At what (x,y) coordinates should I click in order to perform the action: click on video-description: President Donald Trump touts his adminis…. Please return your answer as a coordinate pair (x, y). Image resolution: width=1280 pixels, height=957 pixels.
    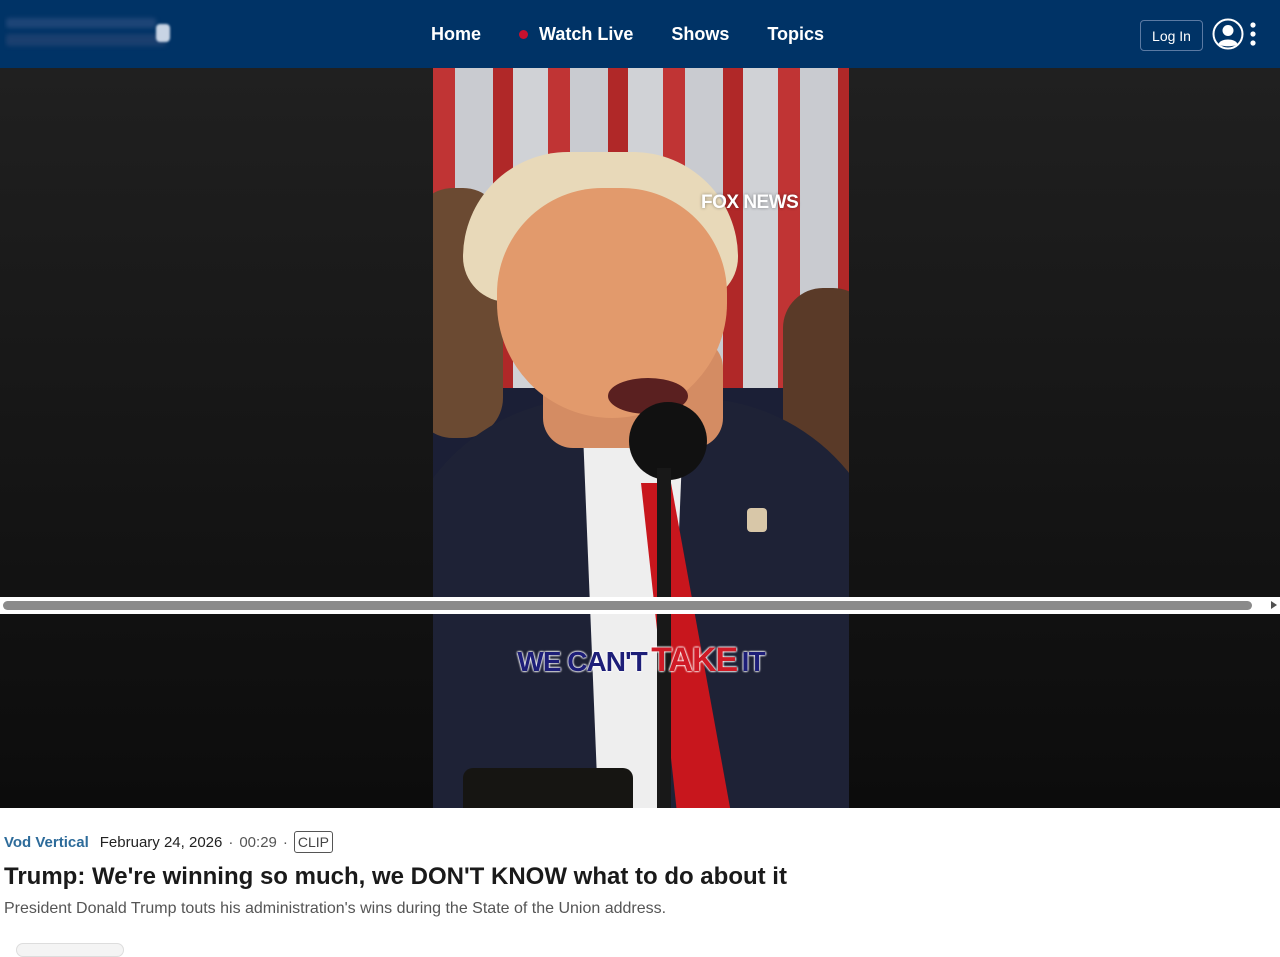
    Looking at the image, I should click on (335, 908).